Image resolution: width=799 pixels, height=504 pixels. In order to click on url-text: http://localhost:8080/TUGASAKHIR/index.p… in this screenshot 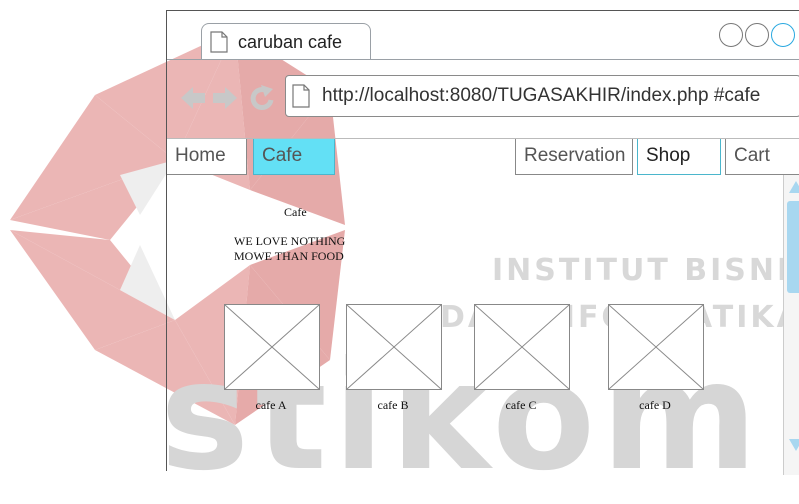, I will do `click(541, 95)`.